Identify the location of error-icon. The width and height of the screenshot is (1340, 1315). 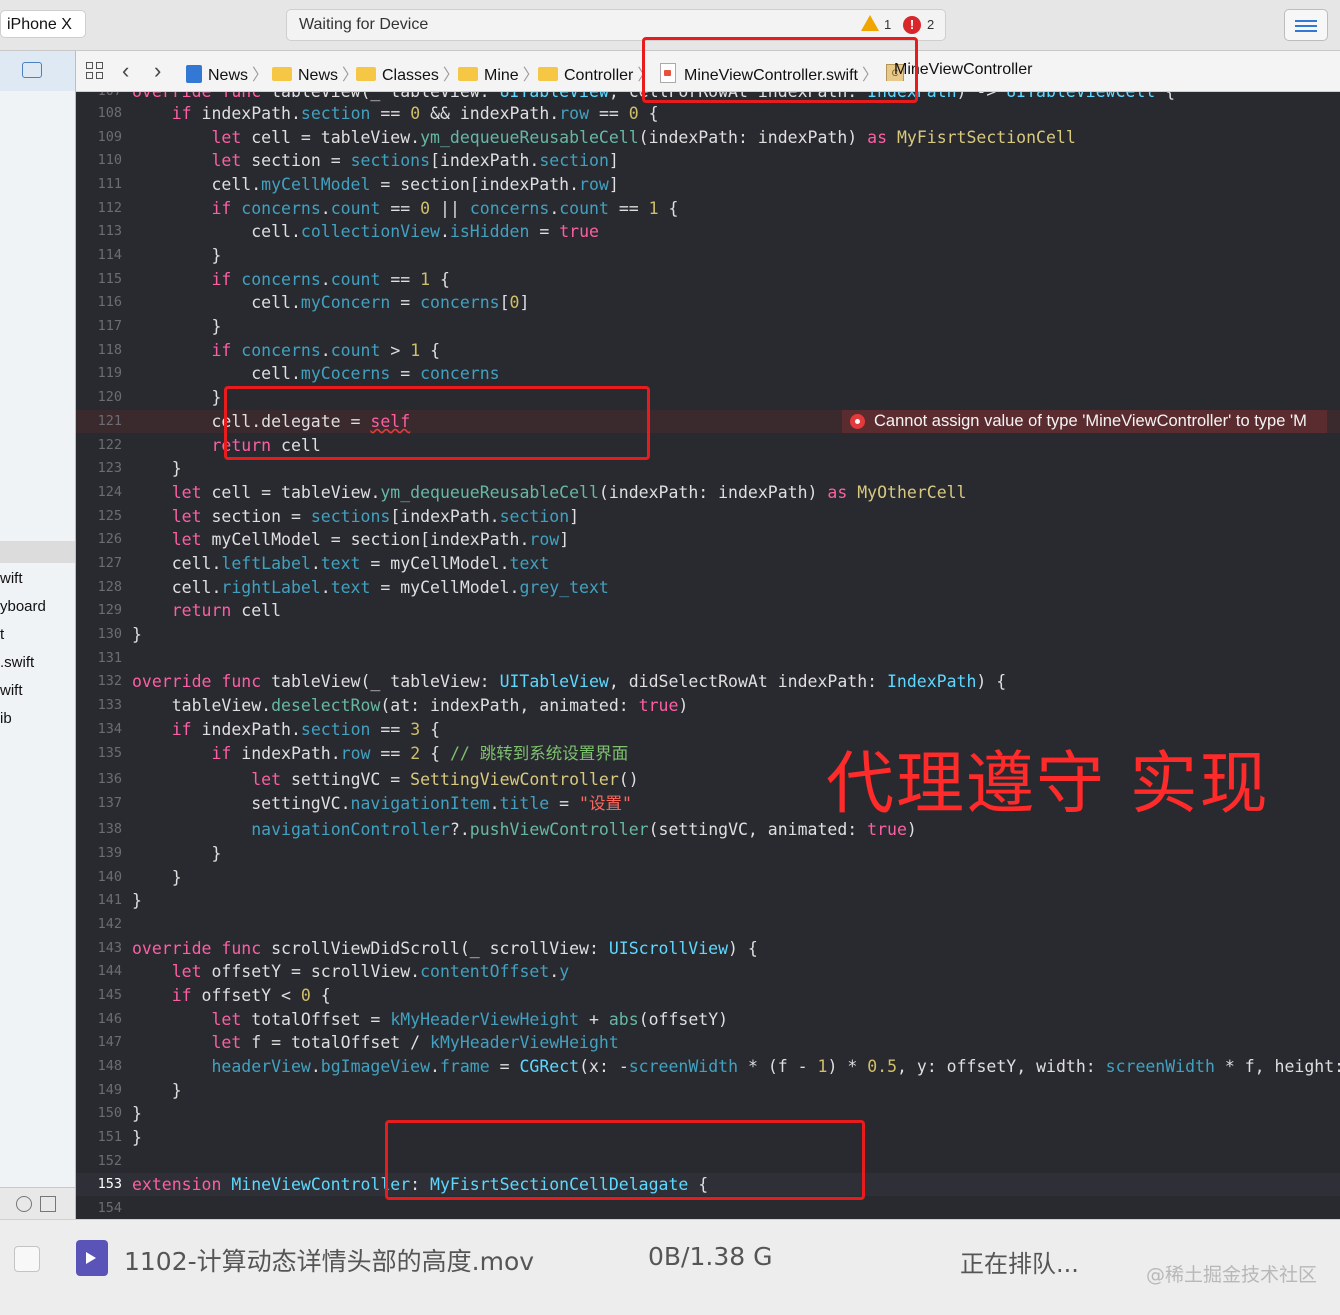
(857, 421).